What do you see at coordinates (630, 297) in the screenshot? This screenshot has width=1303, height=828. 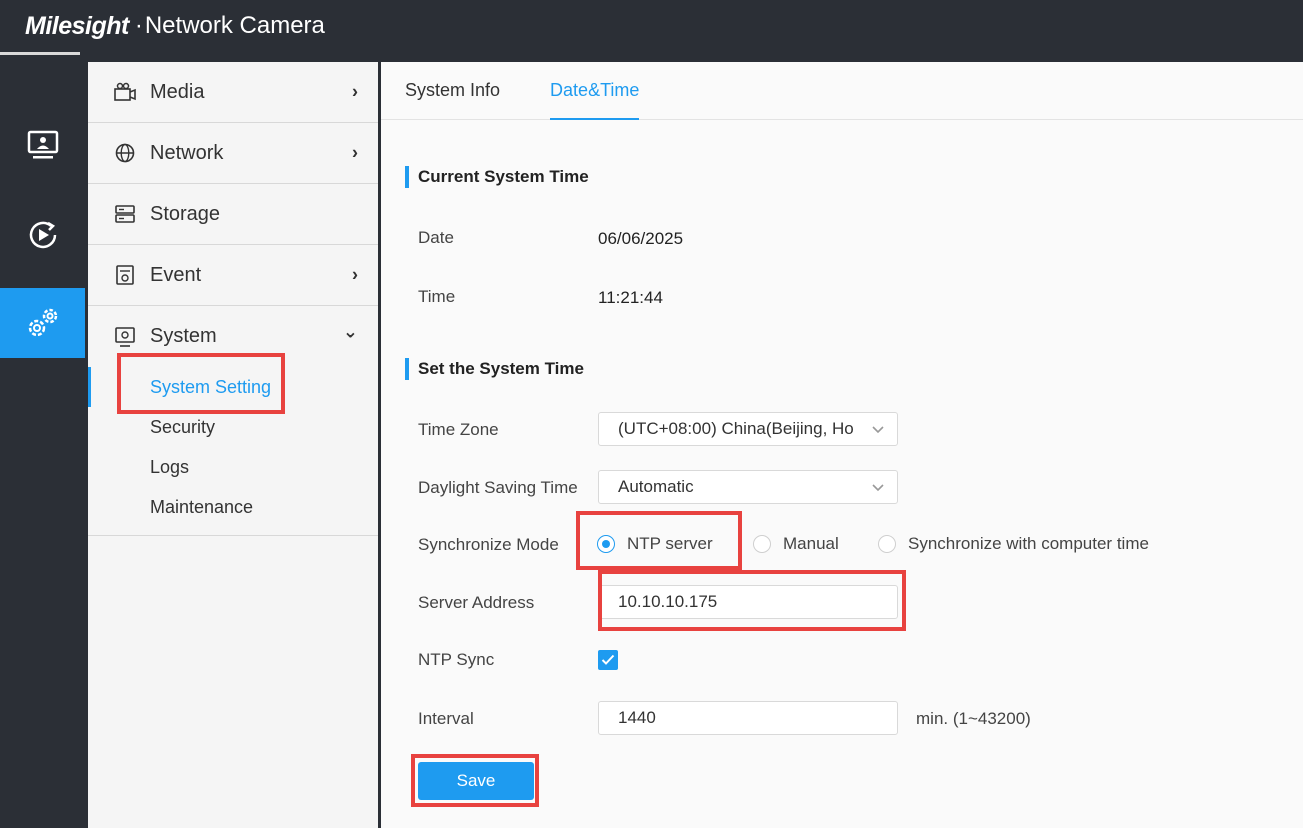 I see `time-value: 11:21:44` at bounding box center [630, 297].